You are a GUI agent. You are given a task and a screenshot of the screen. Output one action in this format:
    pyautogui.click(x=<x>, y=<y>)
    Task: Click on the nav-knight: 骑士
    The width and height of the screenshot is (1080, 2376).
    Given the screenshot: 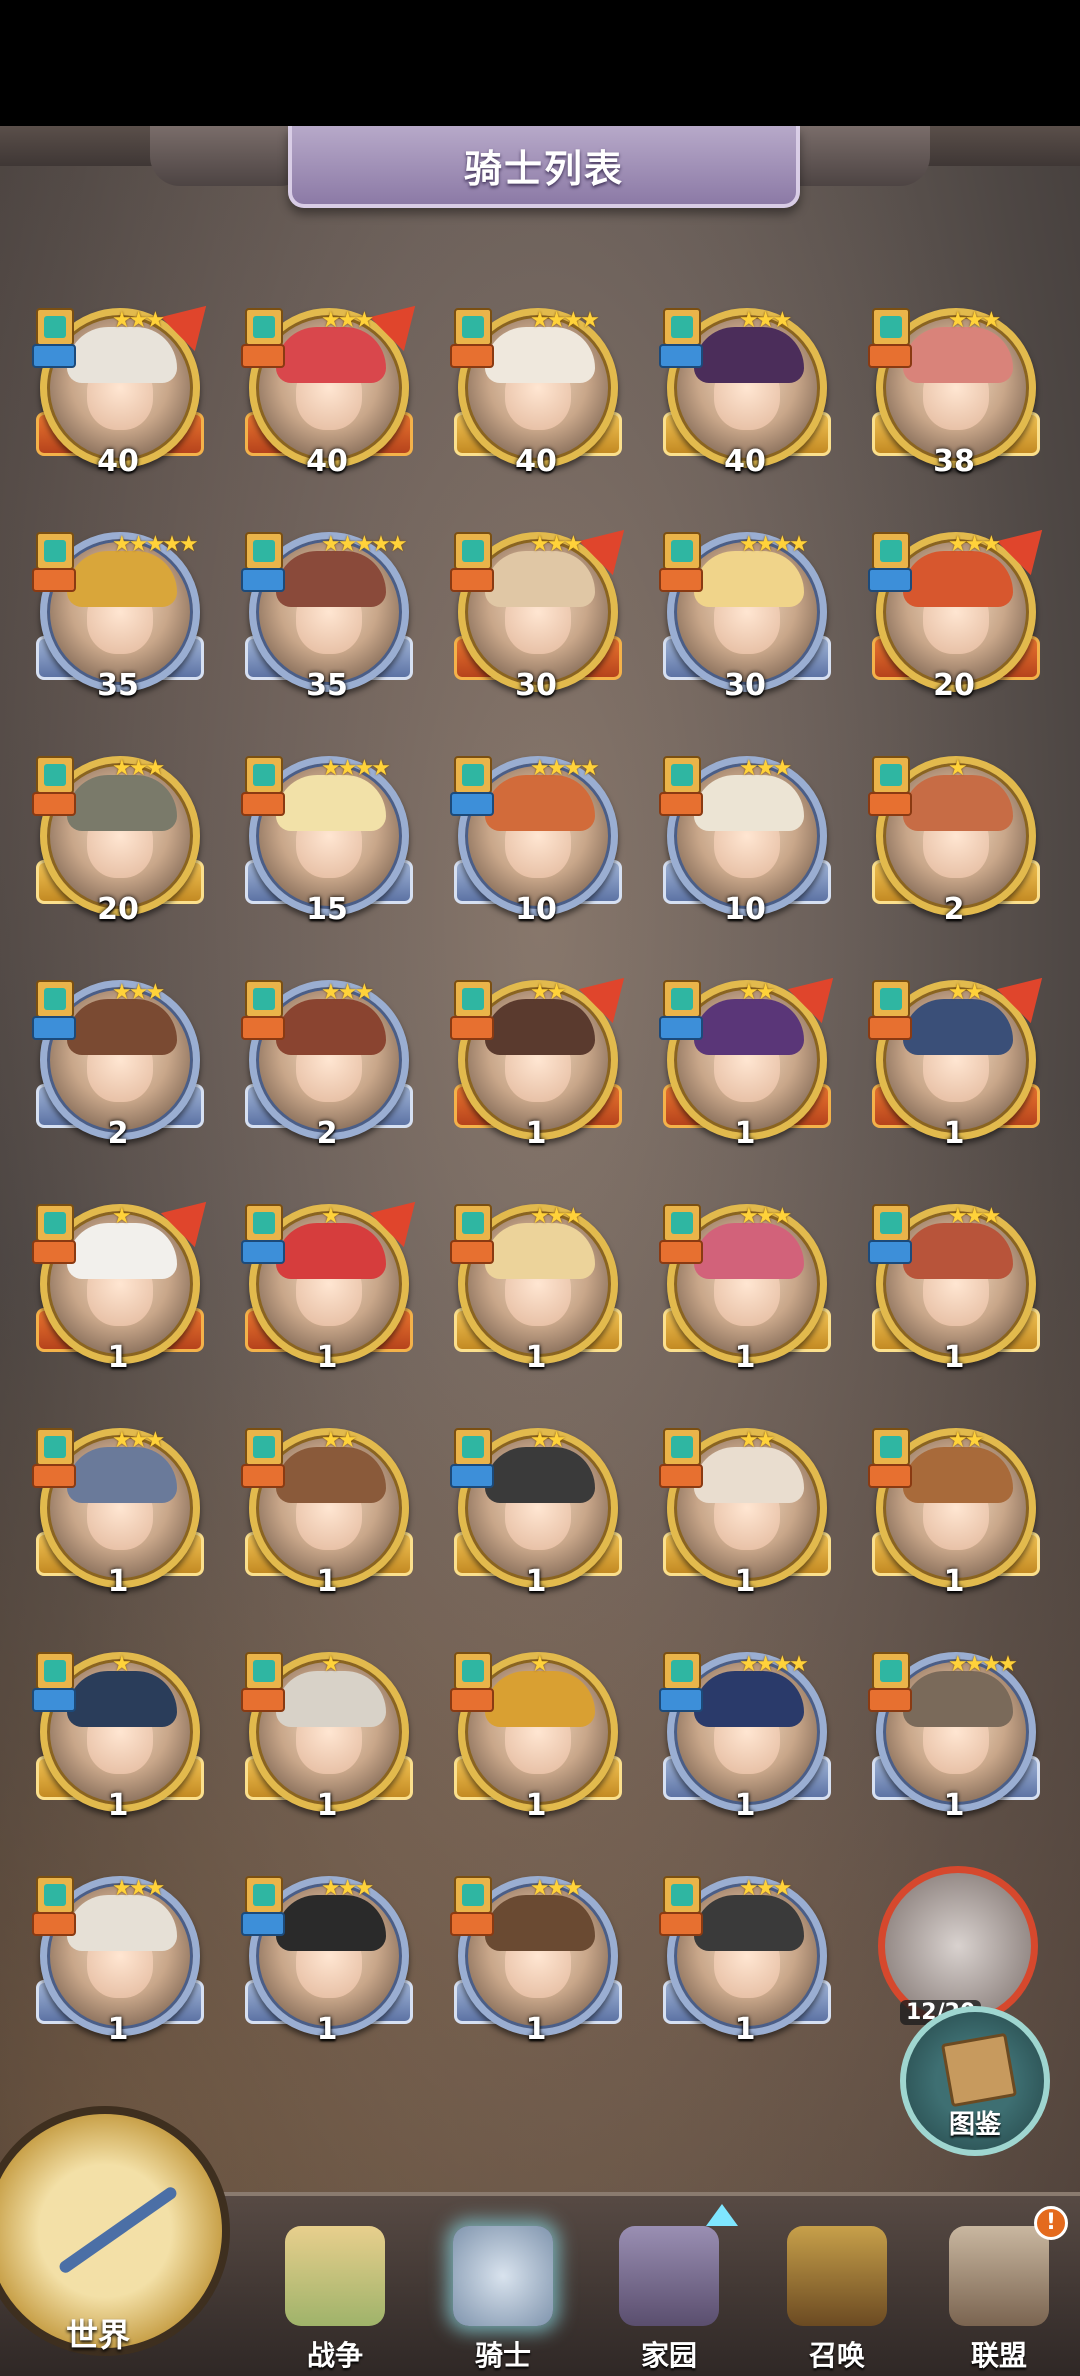 What is the action you would take?
    pyautogui.click(x=503, y=2301)
    